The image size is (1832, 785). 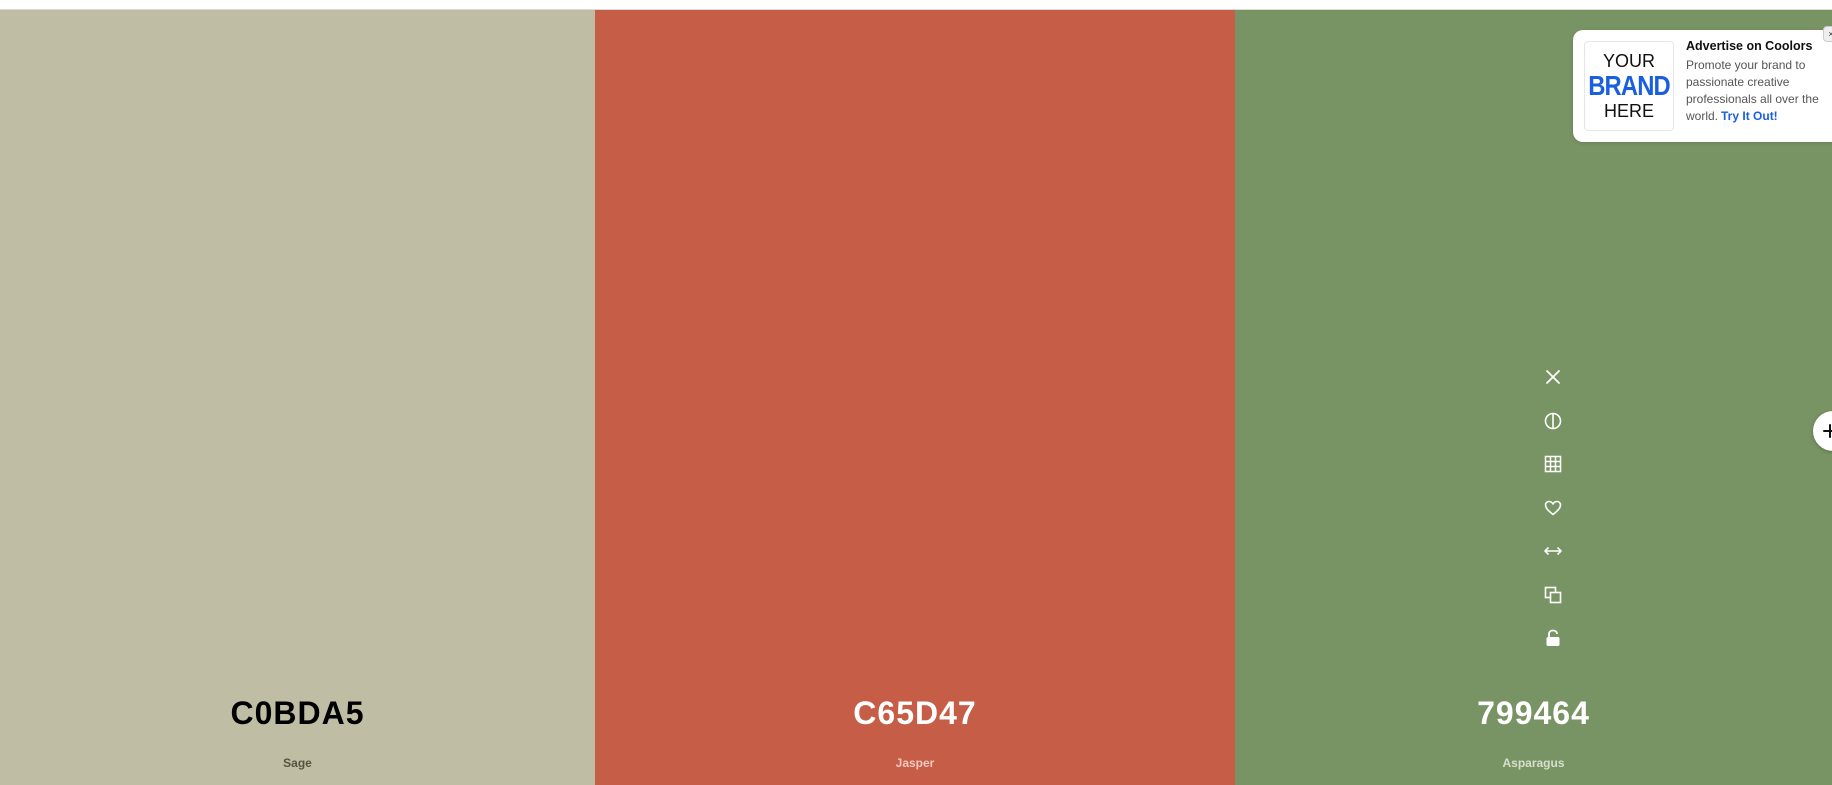 I want to click on color-name: Jasper, so click(x=915, y=763).